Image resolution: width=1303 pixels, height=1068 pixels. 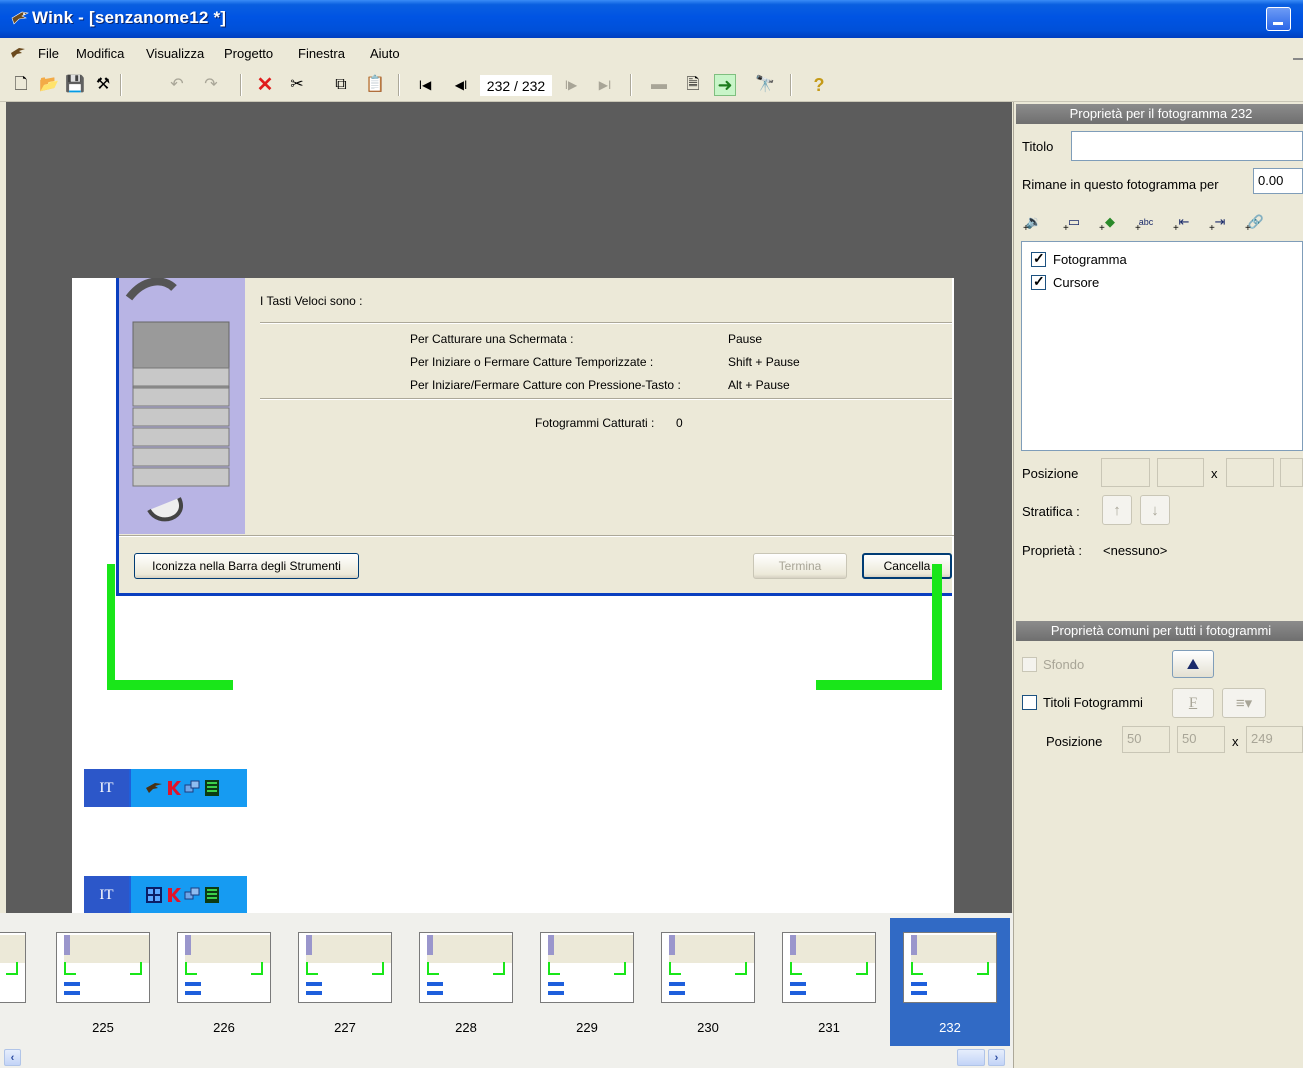 I want to click on help-icon: ?, so click(x=819, y=85).